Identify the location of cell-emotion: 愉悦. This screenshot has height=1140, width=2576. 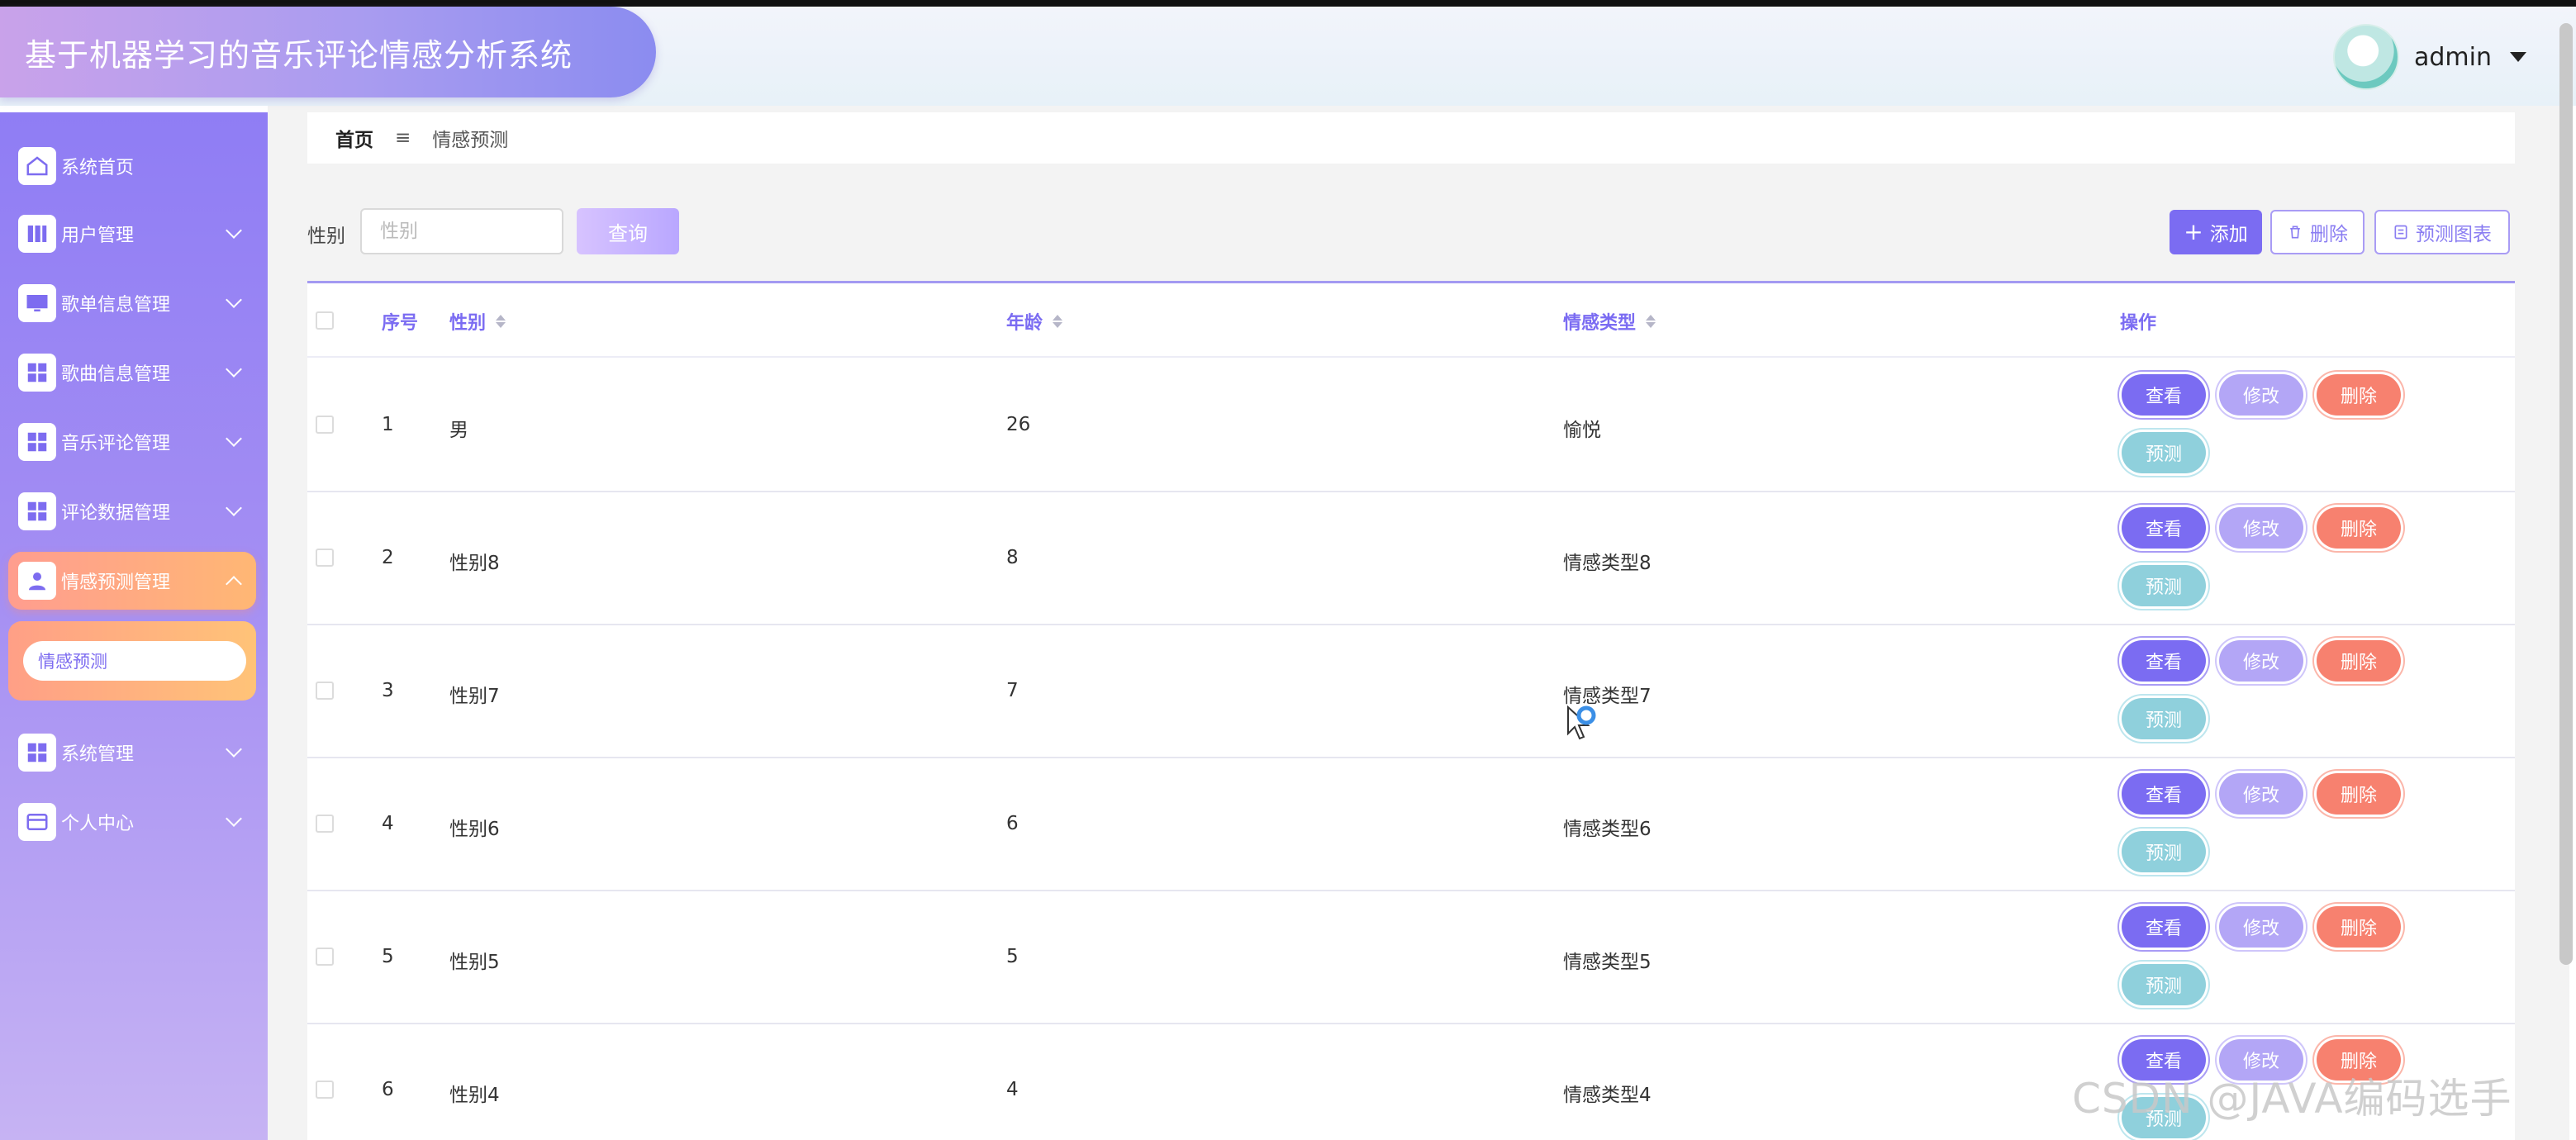
(1582, 430).